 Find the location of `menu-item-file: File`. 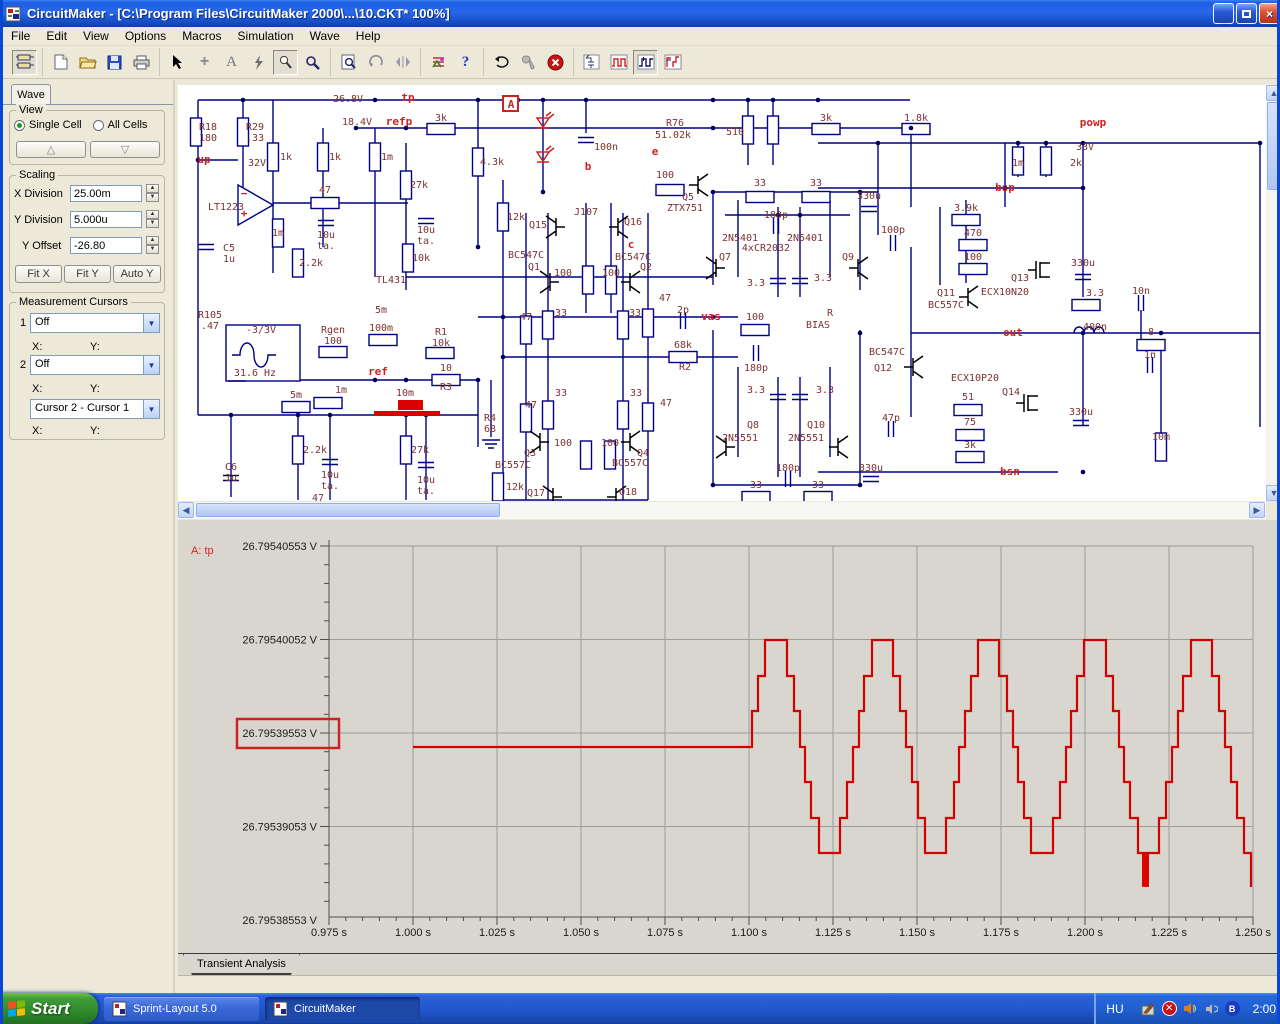

menu-item-file: File is located at coordinates (20, 36).